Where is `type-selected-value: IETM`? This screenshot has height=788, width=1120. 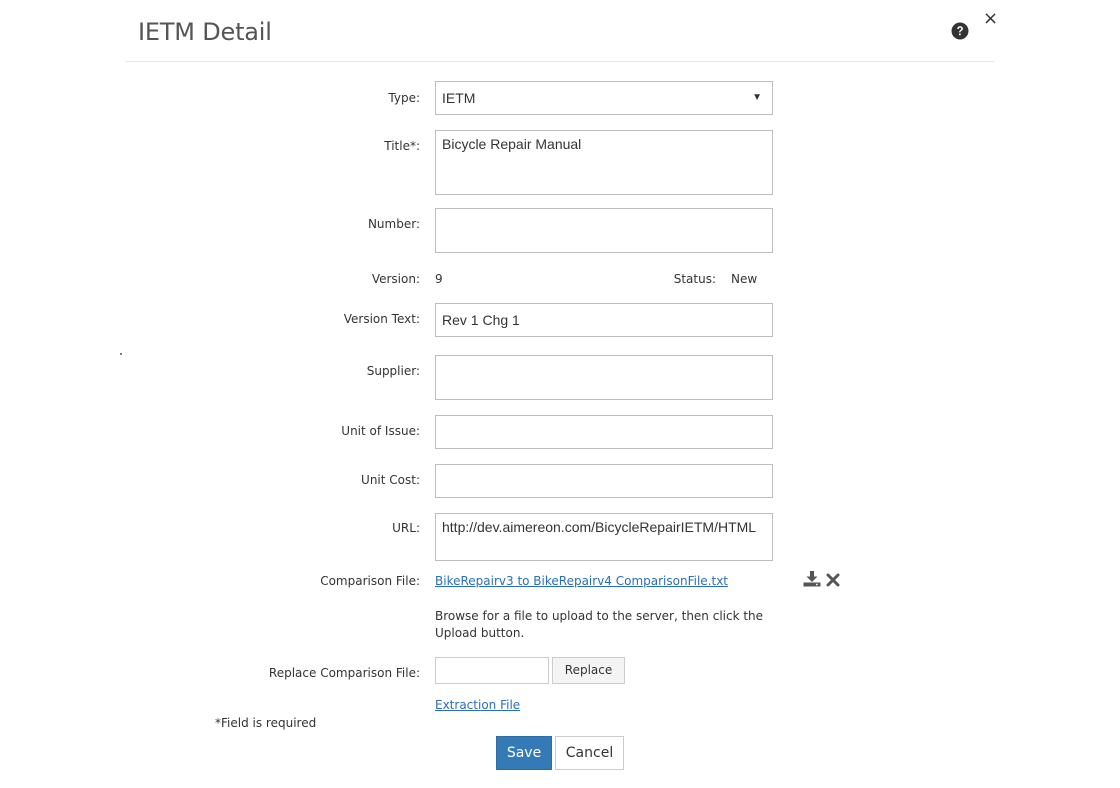
type-selected-value: IETM is located at coordinates (459, 98).